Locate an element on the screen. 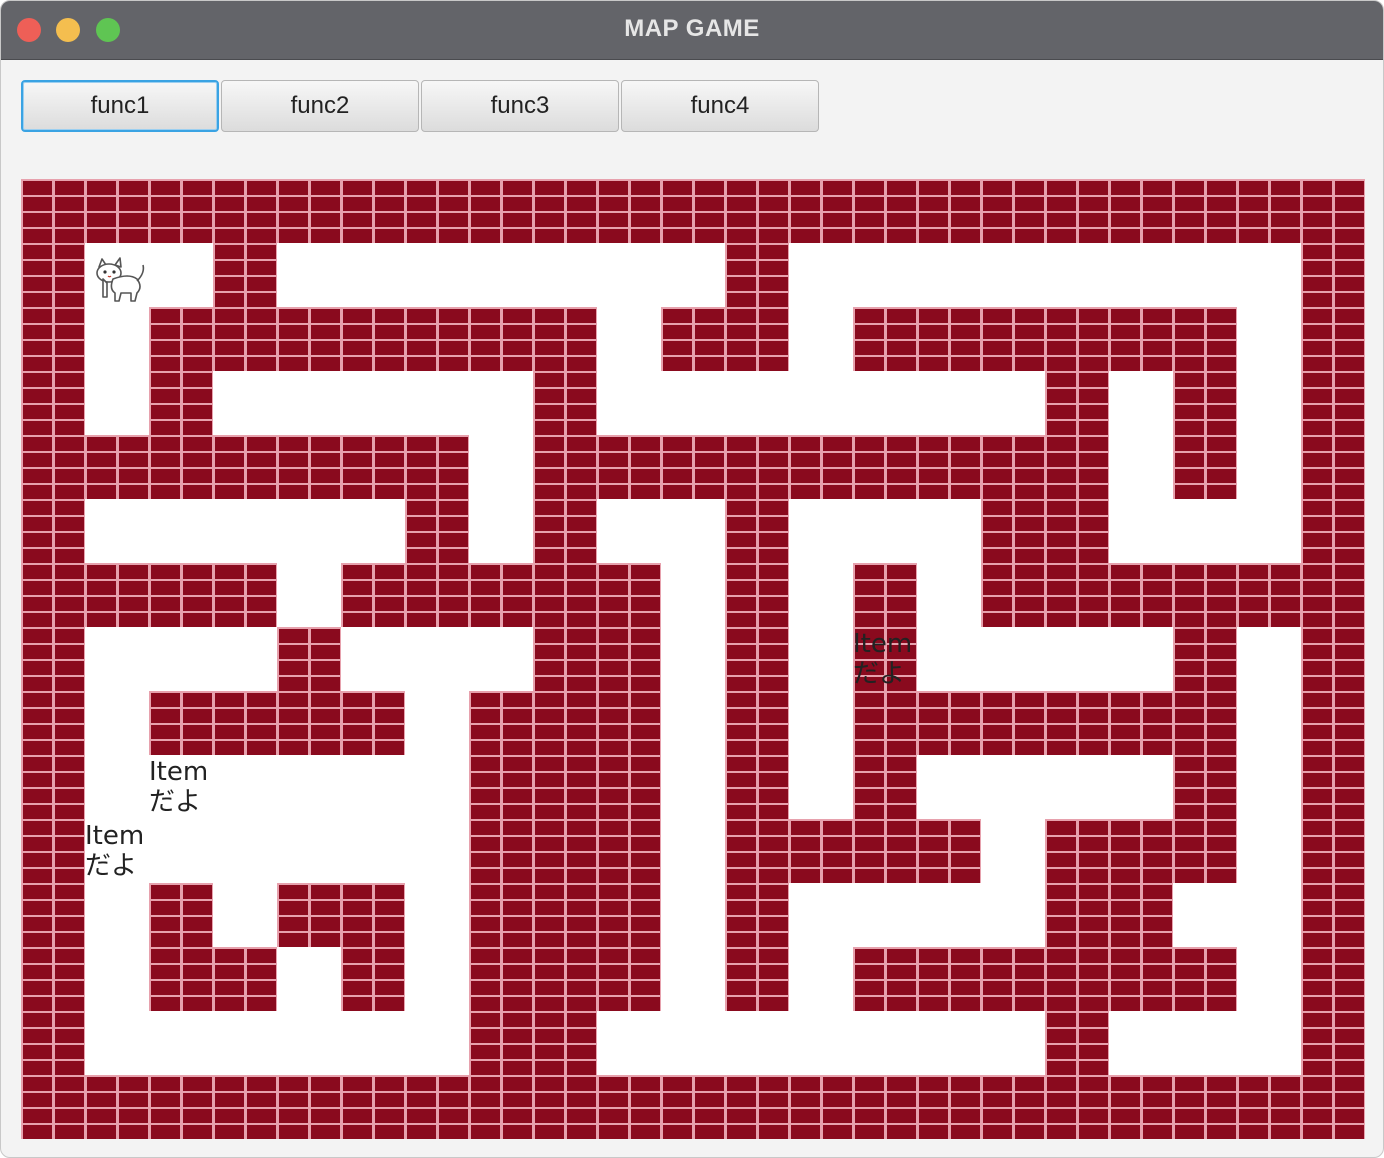 This screenshot has height=1158, width=1384. cat-icon is located at coordinates (117, 275).